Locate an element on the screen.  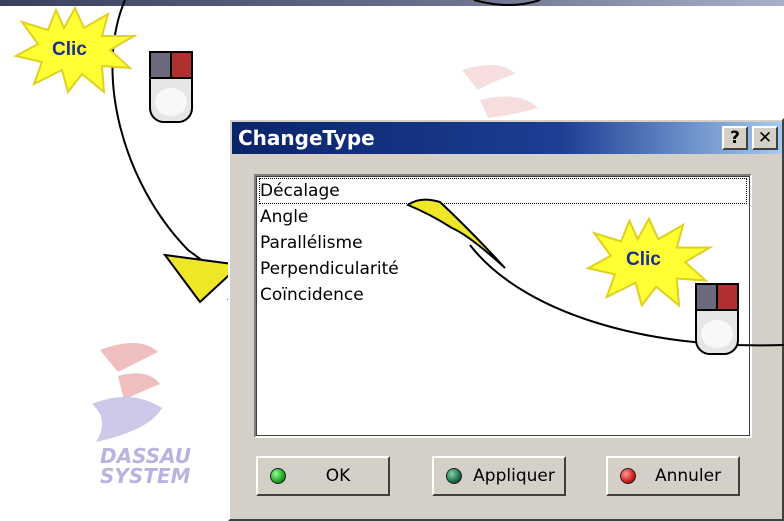
ok-button: OK is located at coordinates (323, 476).